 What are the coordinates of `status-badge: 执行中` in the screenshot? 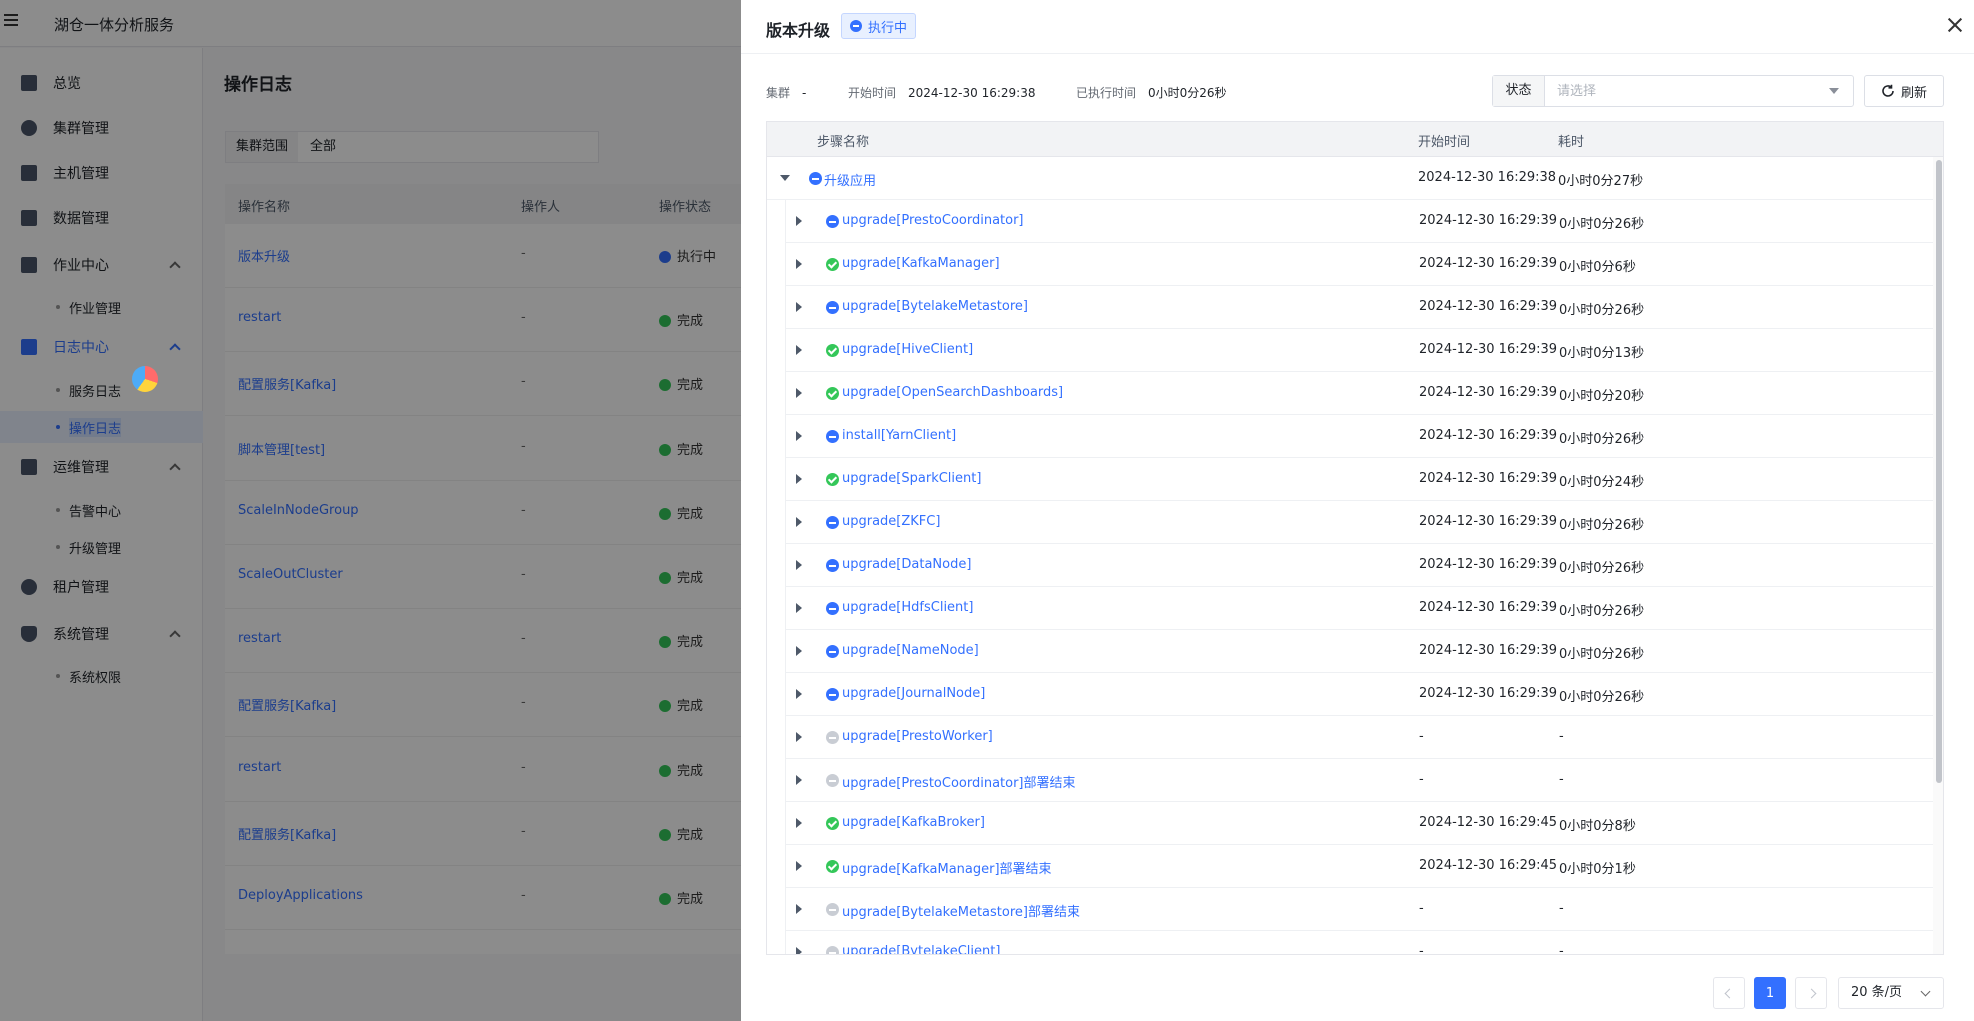 It's located at (879, 26).